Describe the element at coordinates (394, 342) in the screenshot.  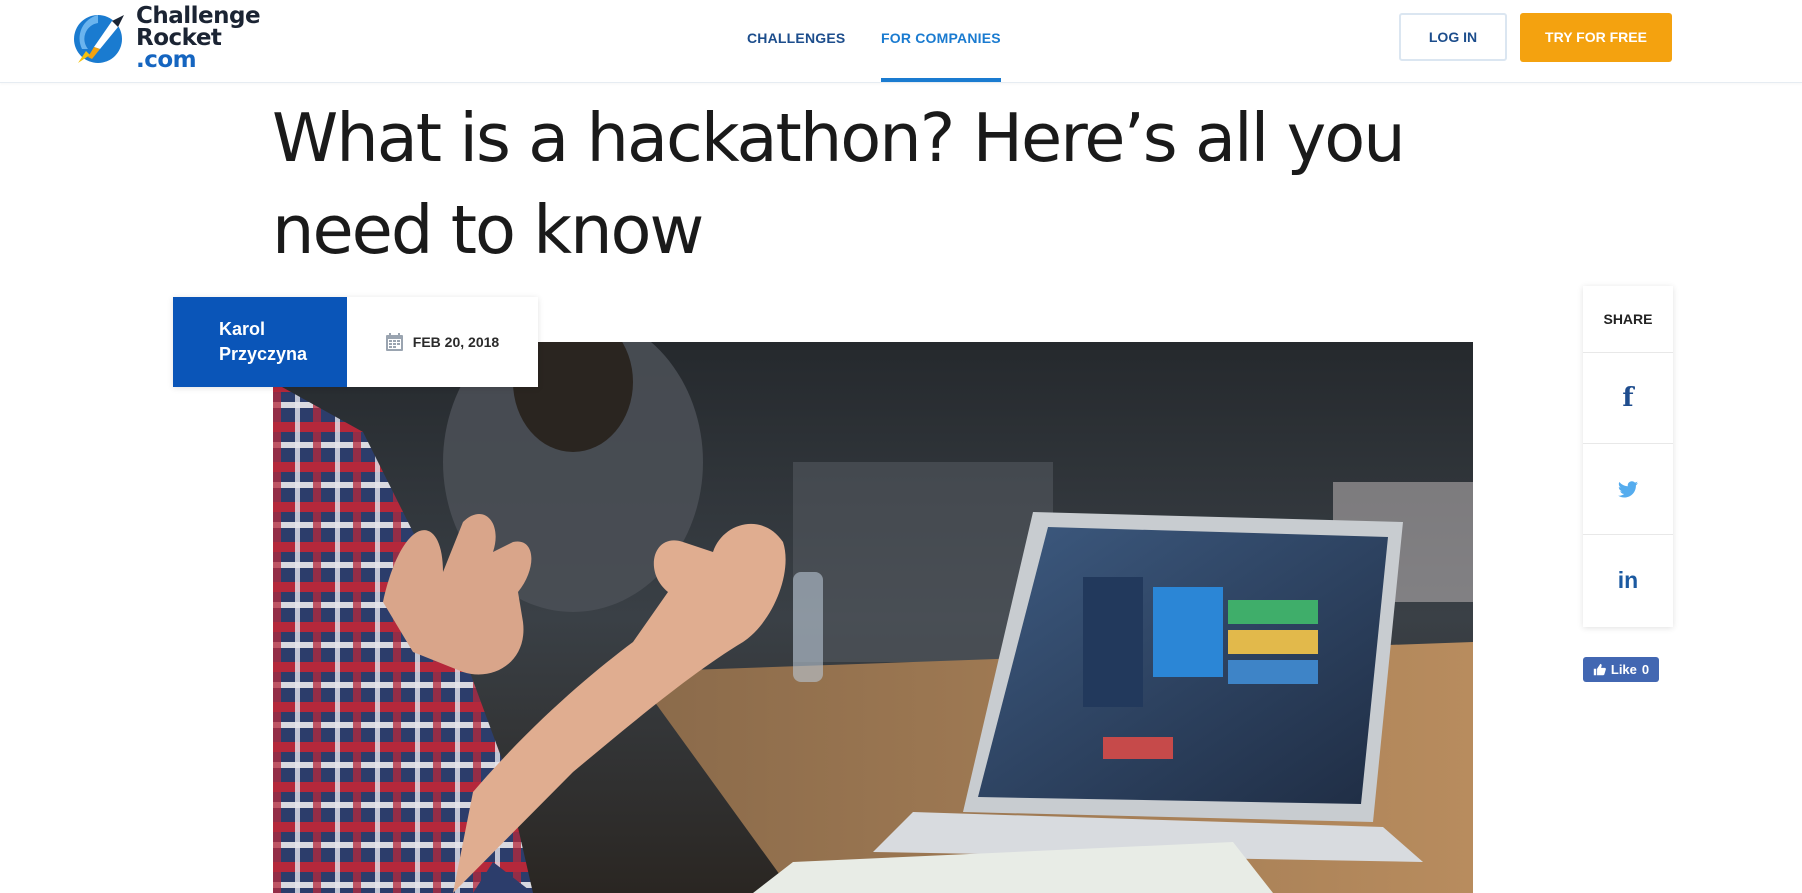
I see `calendar-icon` at that location.